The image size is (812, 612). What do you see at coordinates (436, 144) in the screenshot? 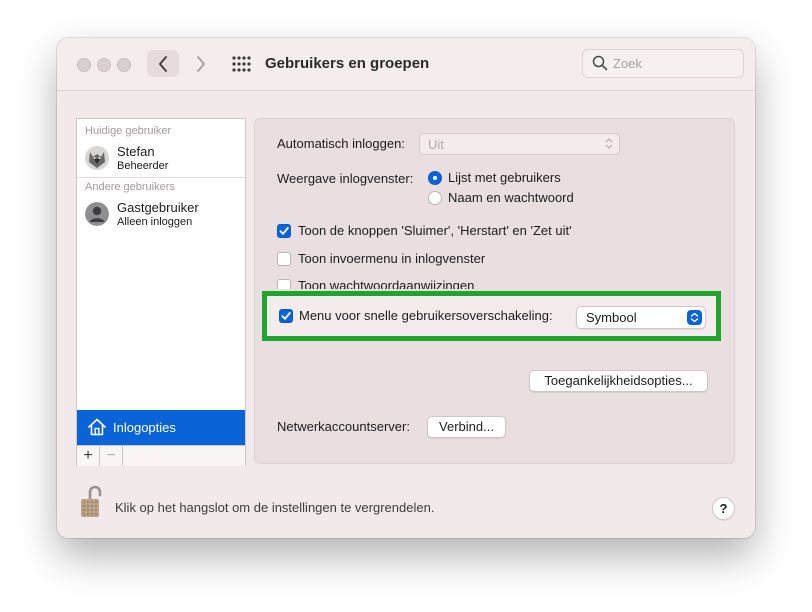
I see `auto-login-value: Uit` at bounding box center [436, 144].